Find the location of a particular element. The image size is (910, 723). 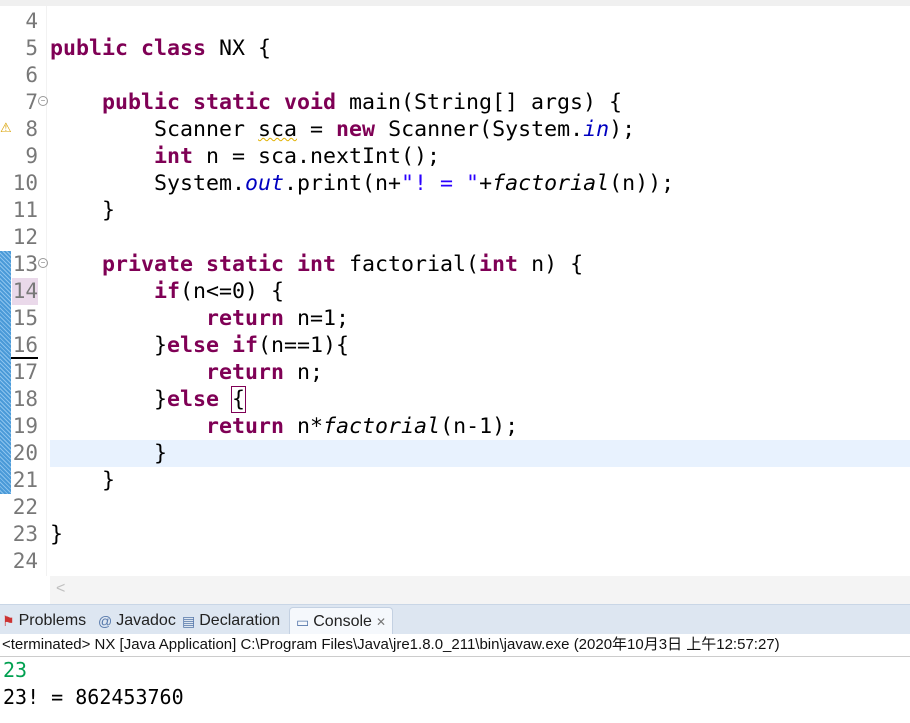

tab-javadoc: @ Javadoc is located at coordinates (137, 621).